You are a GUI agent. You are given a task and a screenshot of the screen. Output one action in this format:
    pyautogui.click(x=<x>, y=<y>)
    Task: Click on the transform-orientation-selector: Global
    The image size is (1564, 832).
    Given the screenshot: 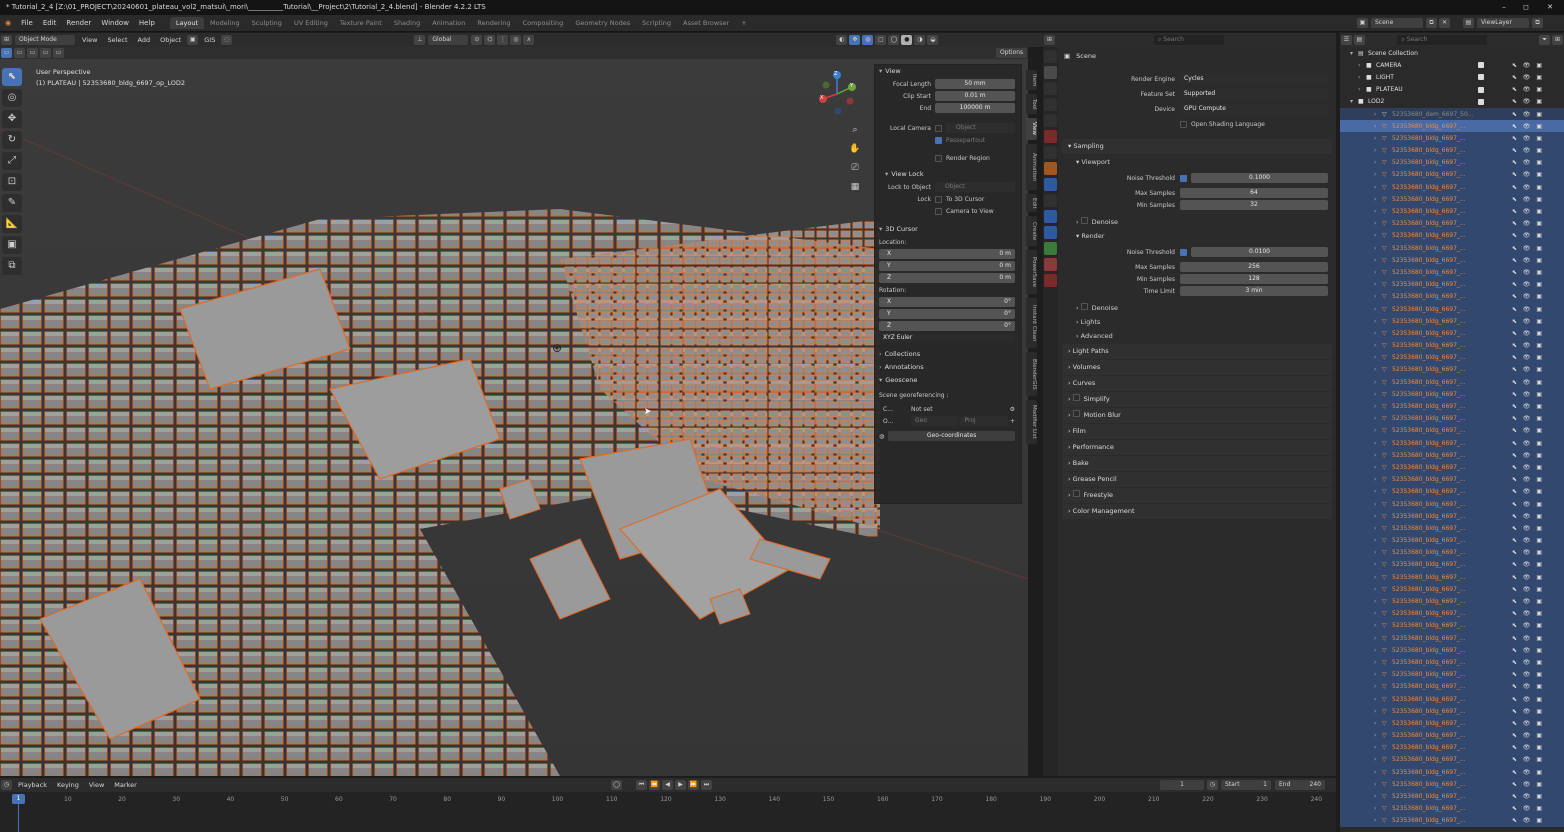 What is the action you would take?
    pyautogui.click(x=448, y=40)
    